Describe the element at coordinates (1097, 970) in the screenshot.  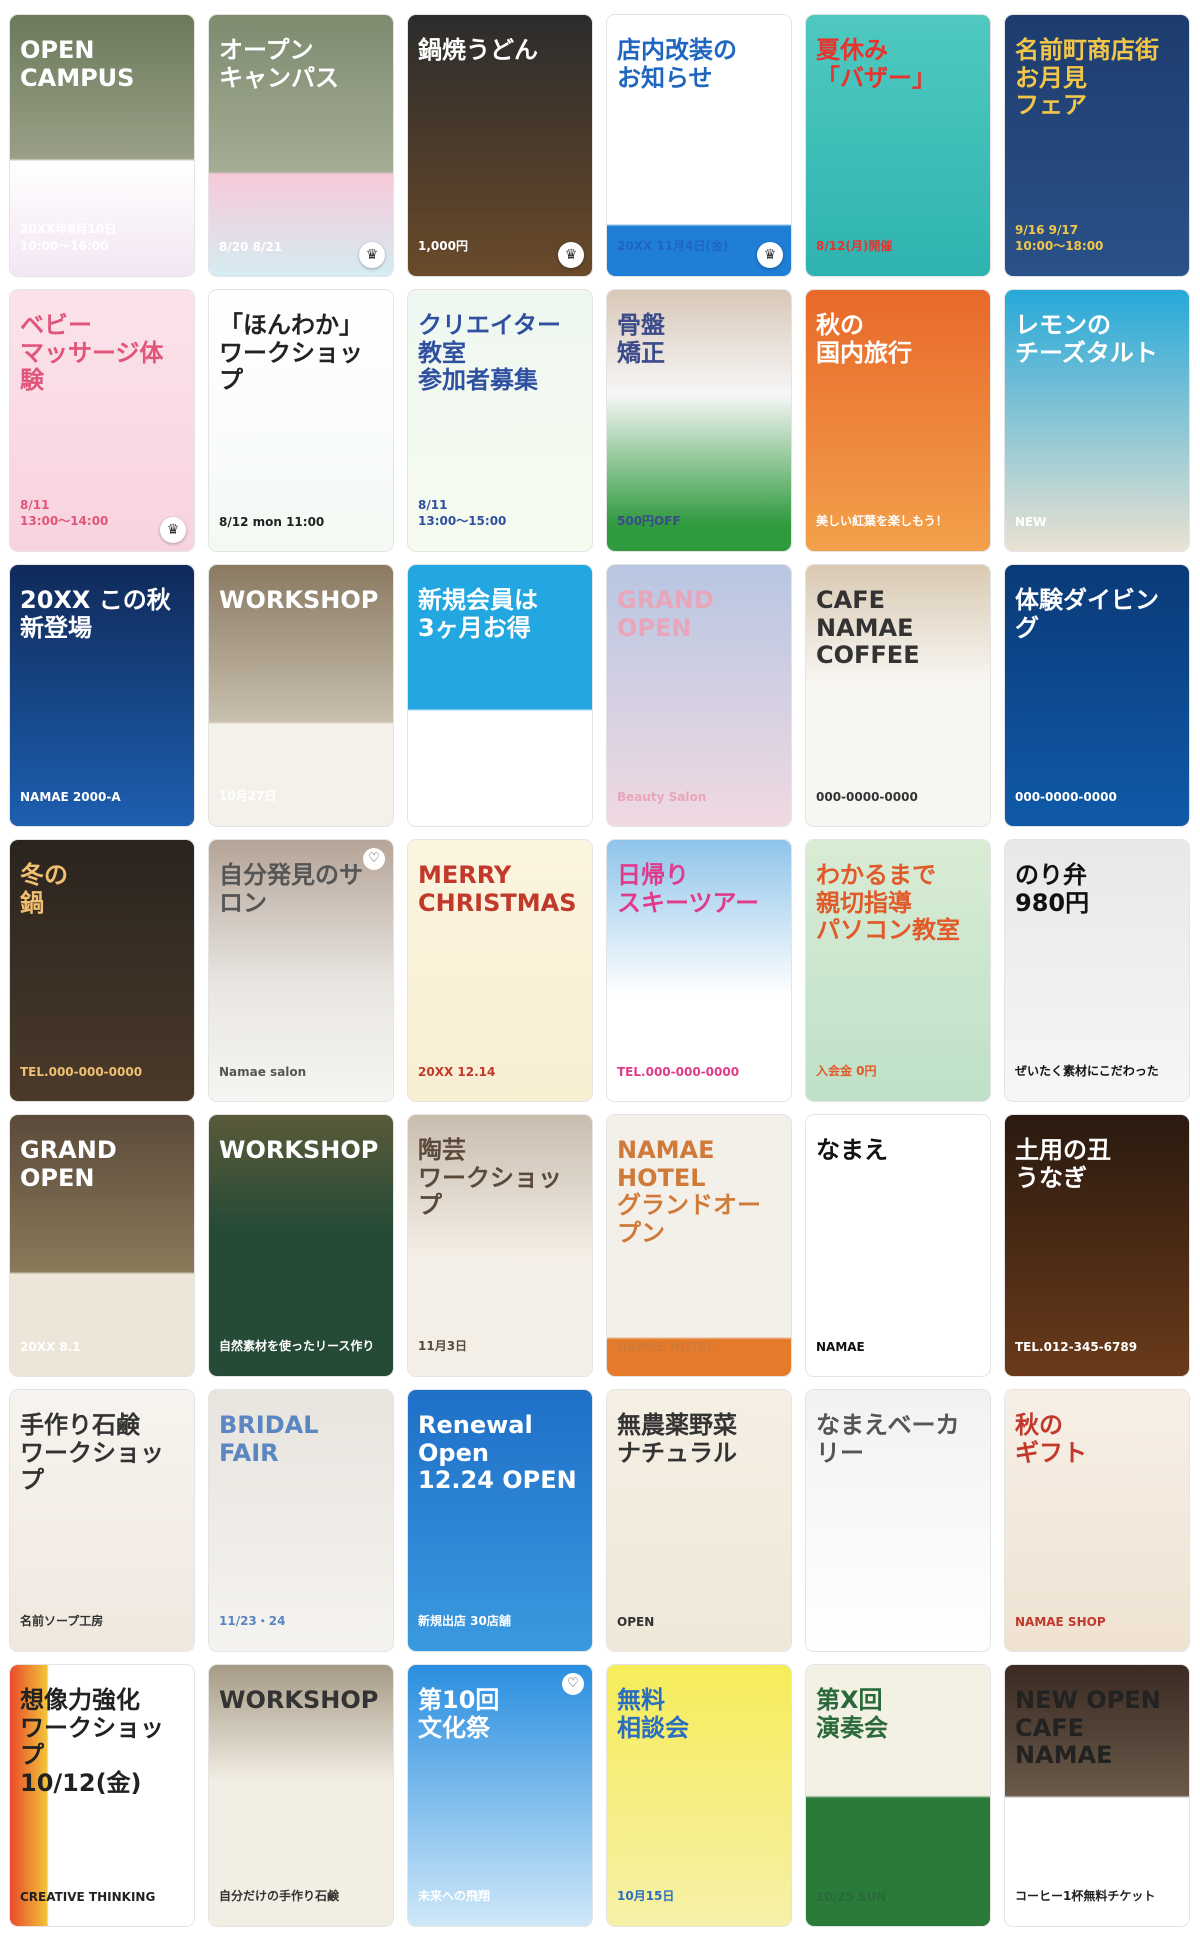
I see `template-card: のり弁 980円ぜいたく素材にこだわった` at that location.